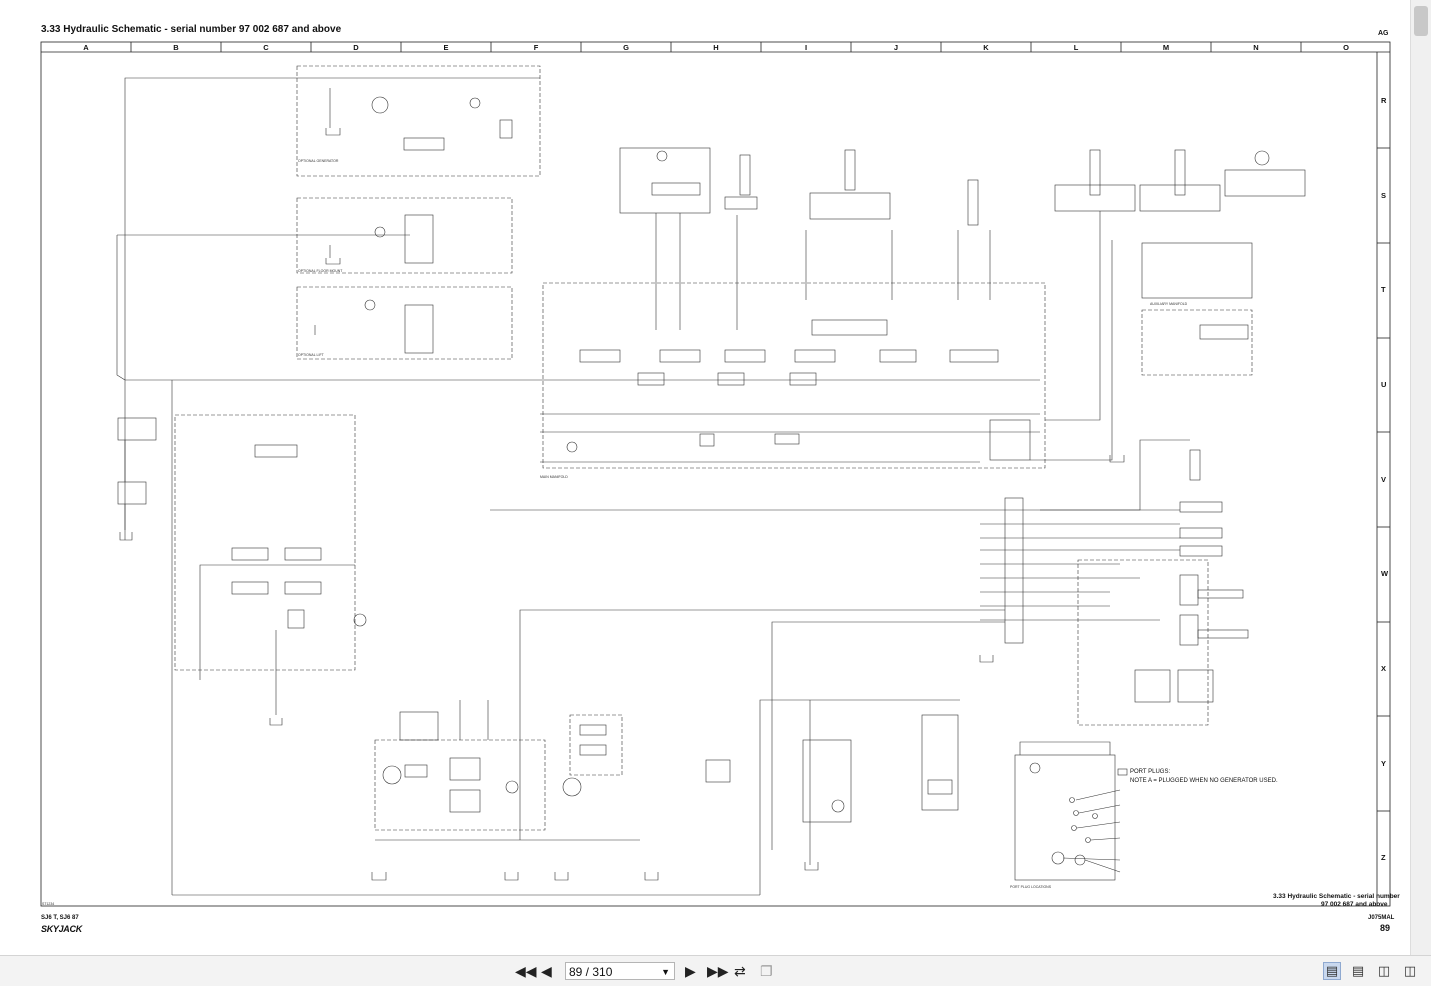 The height and width of the screenshot is (986, 1431). I want to click on svg-text: OPTIONAL LIFT, so click(311, 355).